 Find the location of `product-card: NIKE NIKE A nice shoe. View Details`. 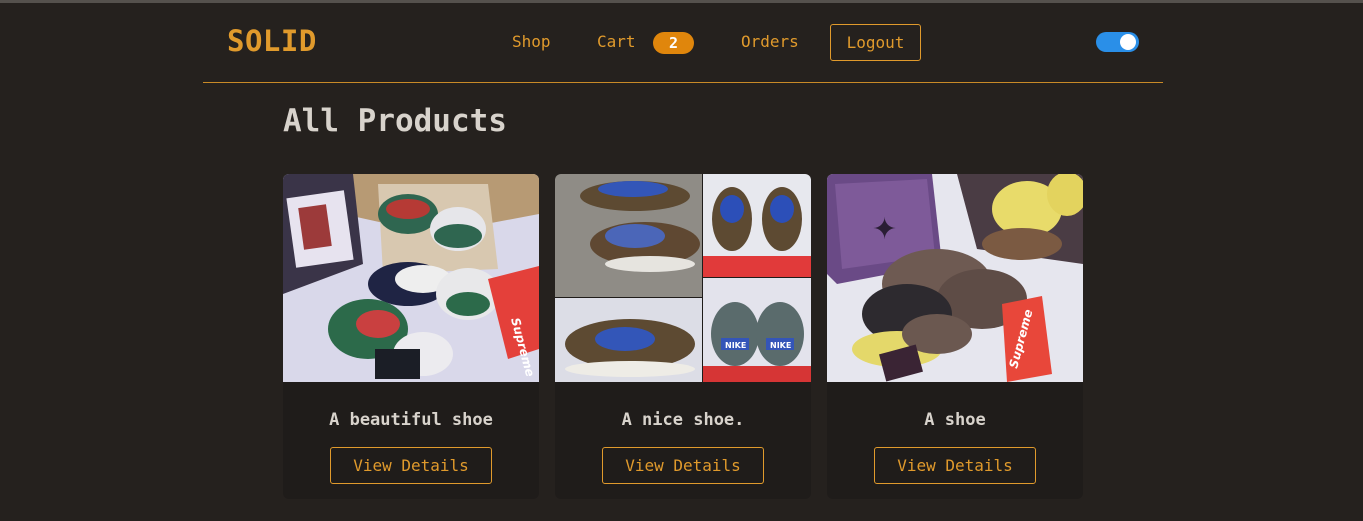

product-card: NIKE NIKE A nice shoe. View Details is located at coordinates (683, 336).